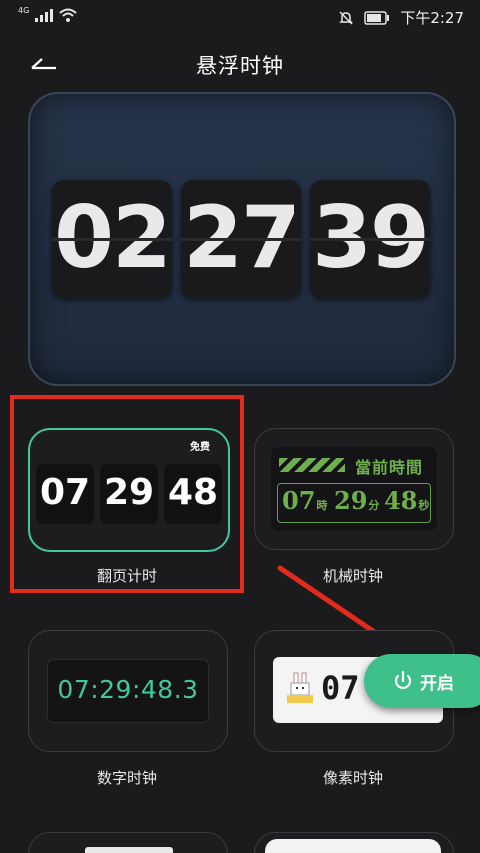  I want to click on status-left: 4G, so click(47, 13).